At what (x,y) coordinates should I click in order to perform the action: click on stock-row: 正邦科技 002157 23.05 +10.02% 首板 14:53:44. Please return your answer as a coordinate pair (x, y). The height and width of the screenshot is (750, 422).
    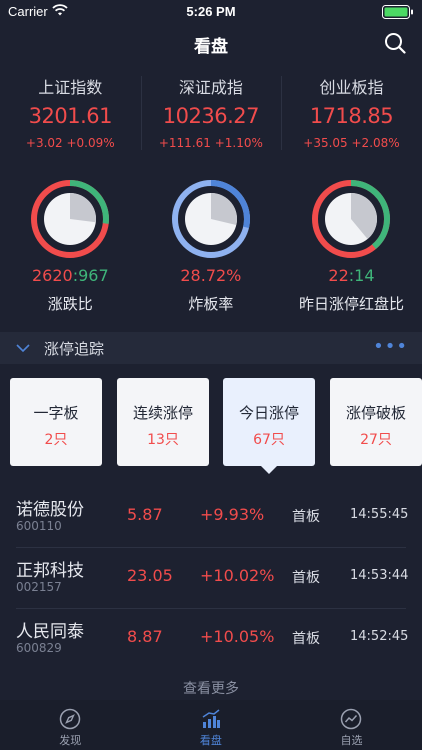
    Looking at the image, I should click on (211, 577).